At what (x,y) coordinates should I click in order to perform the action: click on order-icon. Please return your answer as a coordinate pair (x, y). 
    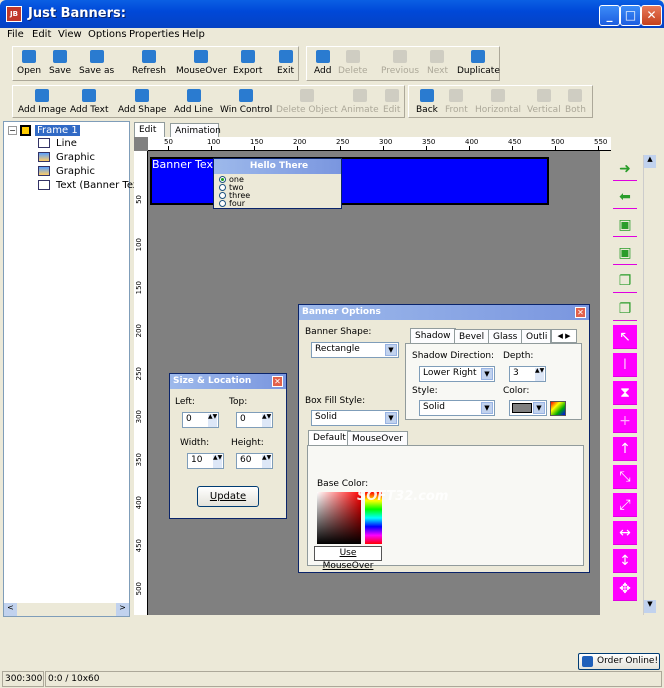
    Looking at the image, I should click on (587, 661).